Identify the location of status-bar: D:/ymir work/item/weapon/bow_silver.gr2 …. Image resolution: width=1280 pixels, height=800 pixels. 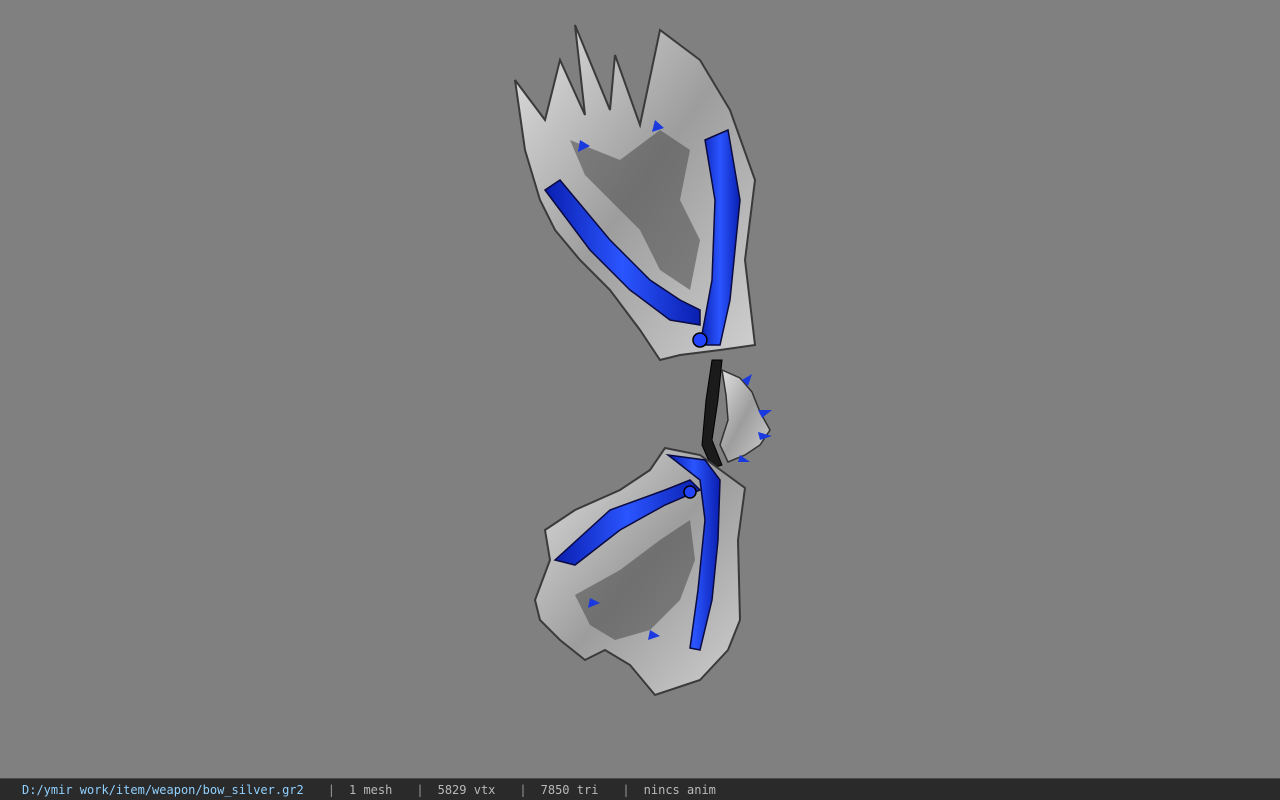
(640, 789).